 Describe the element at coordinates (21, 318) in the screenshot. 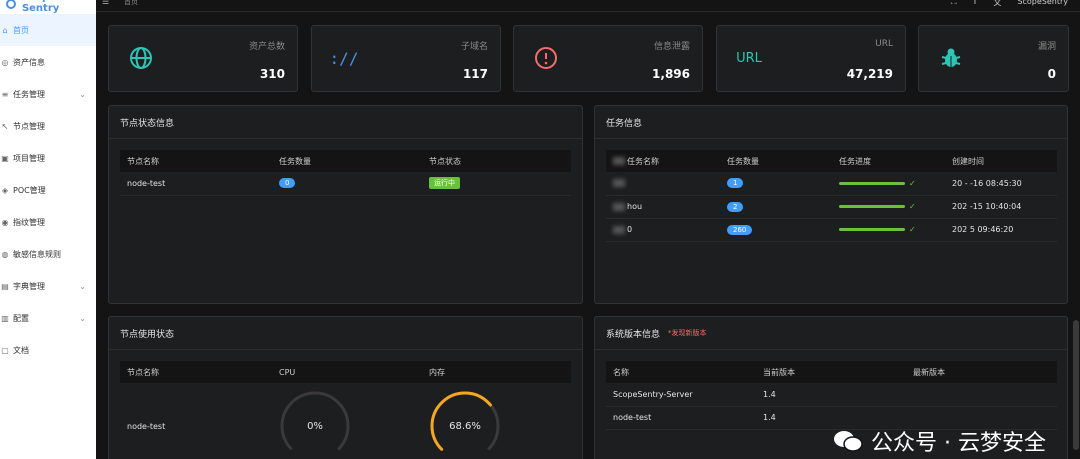

I see `sidebar-item-label: 配置` at that location.